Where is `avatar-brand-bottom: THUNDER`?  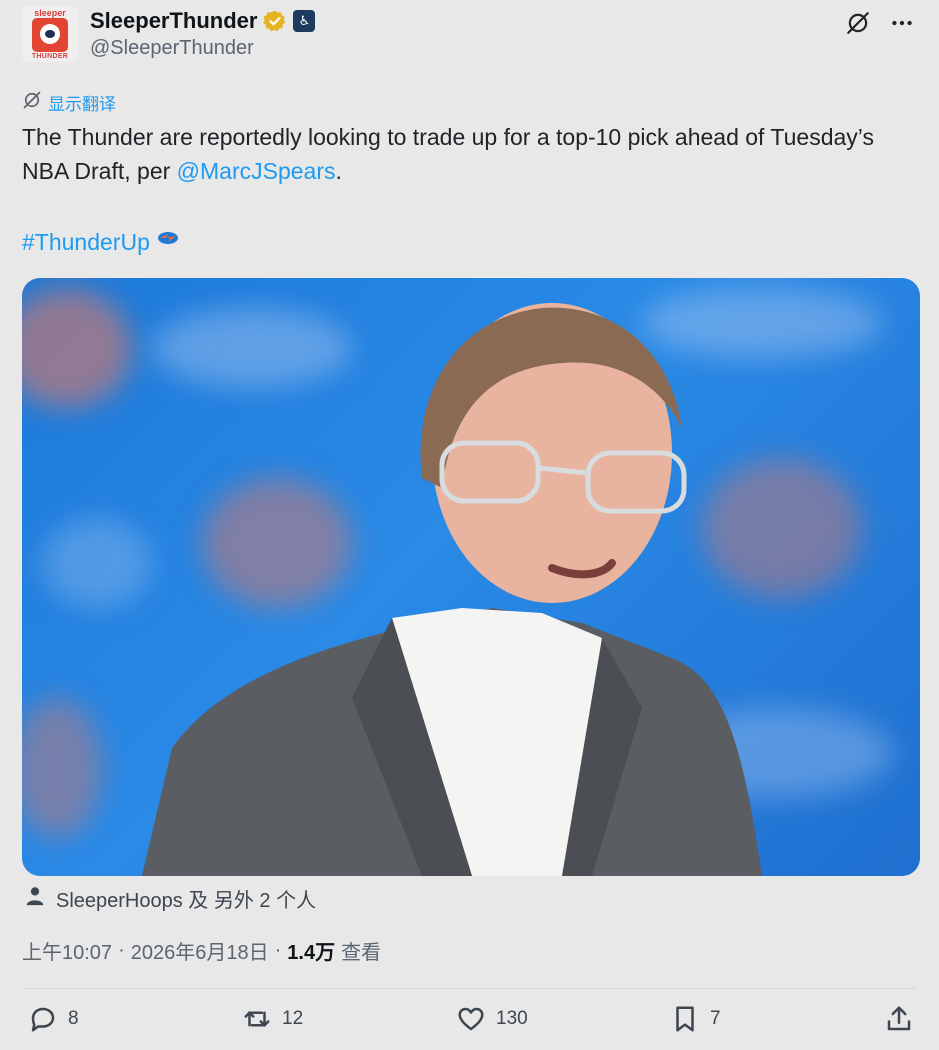
avatar-brand-bottom: THUNDER is located at coordinates (50, 56).